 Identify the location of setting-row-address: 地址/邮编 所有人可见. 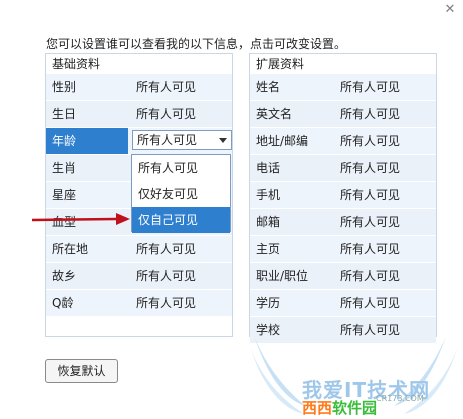
(343, 140).